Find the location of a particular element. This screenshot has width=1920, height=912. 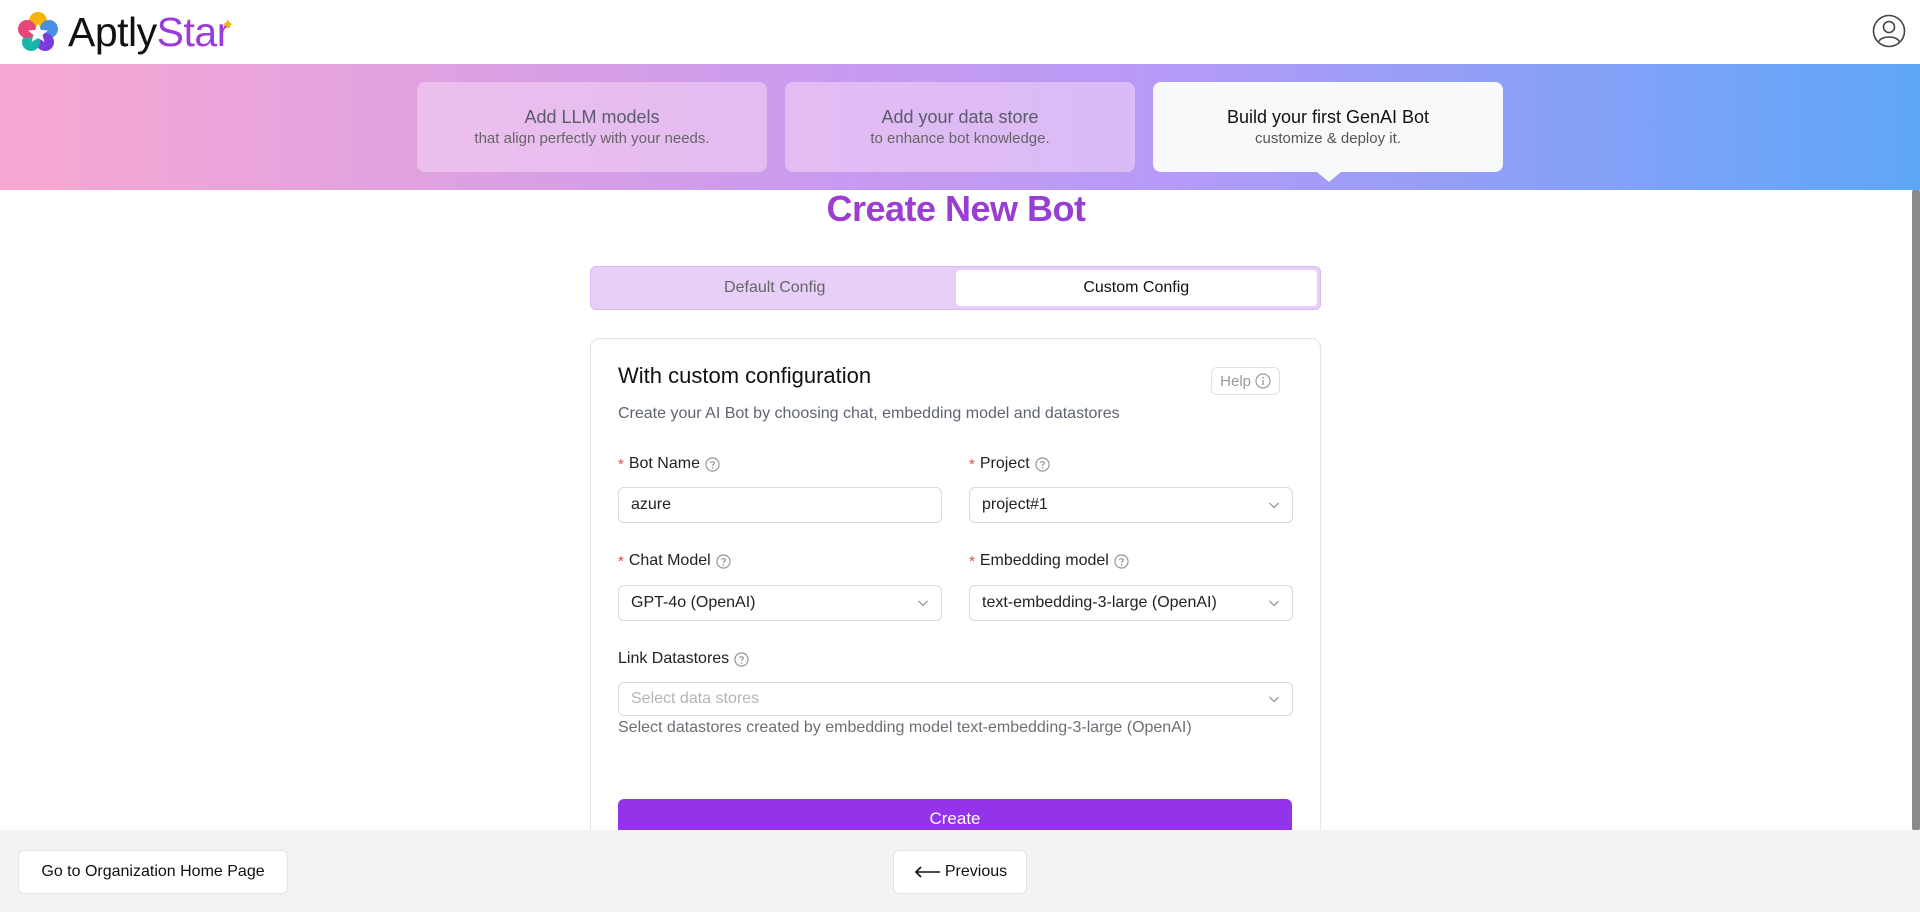

footer-bar: Go to Organization Home Page Previous is located at coordinates (960, 871).